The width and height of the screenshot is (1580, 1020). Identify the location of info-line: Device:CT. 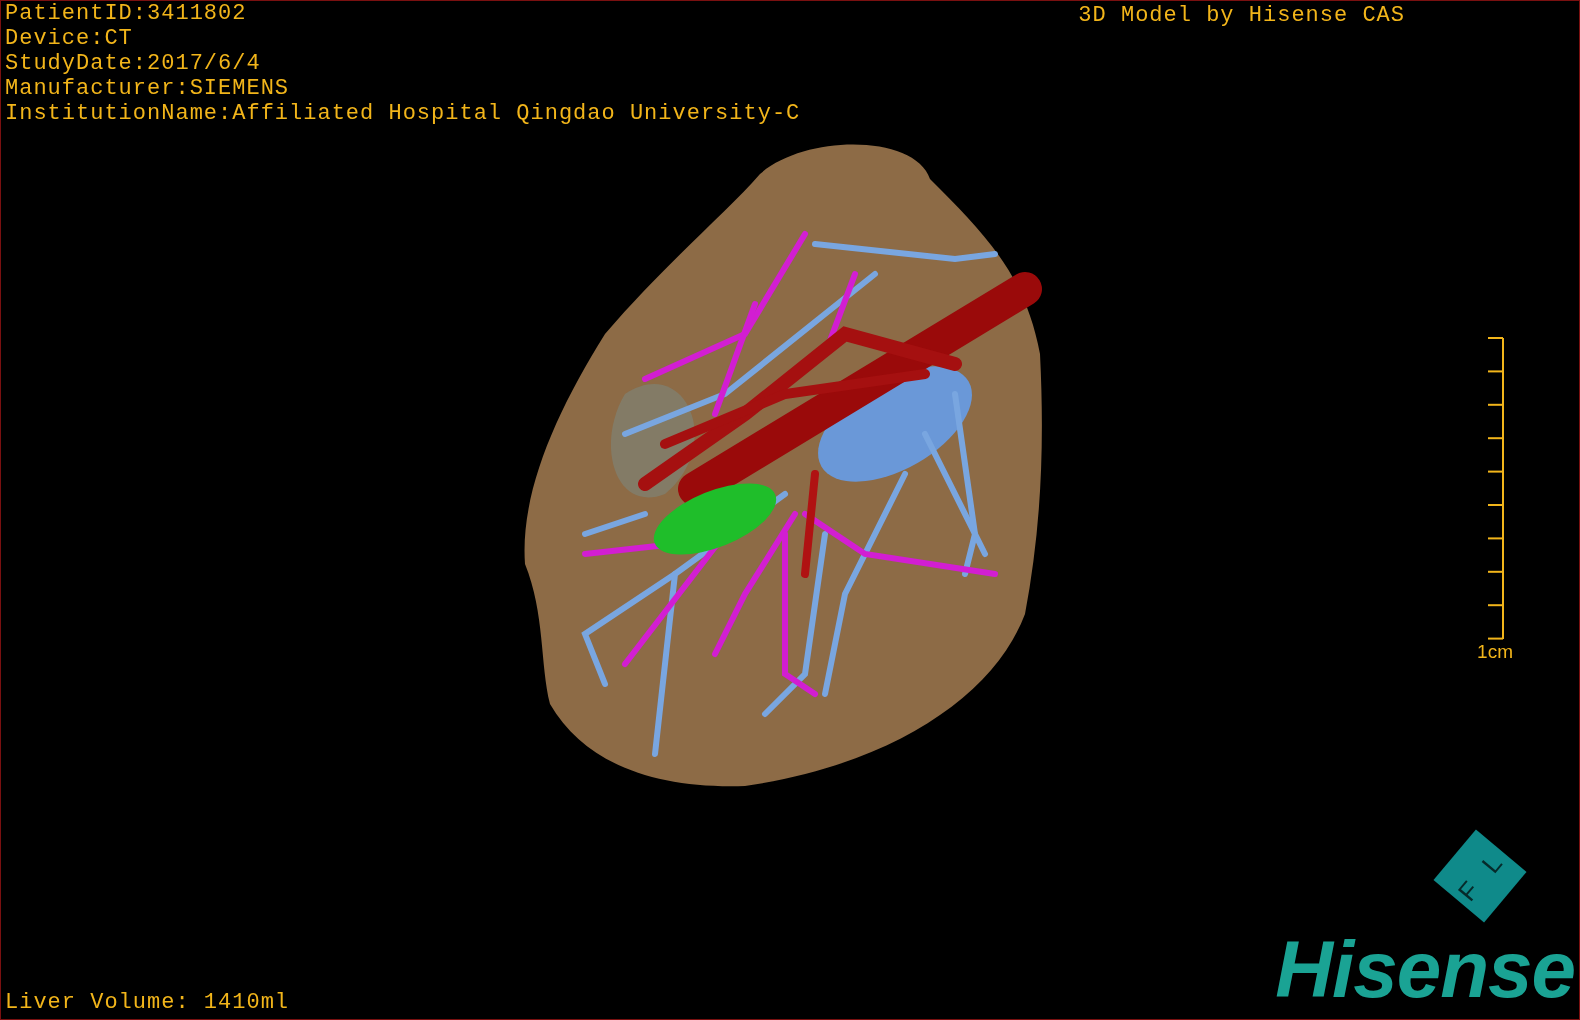
(69, 38).